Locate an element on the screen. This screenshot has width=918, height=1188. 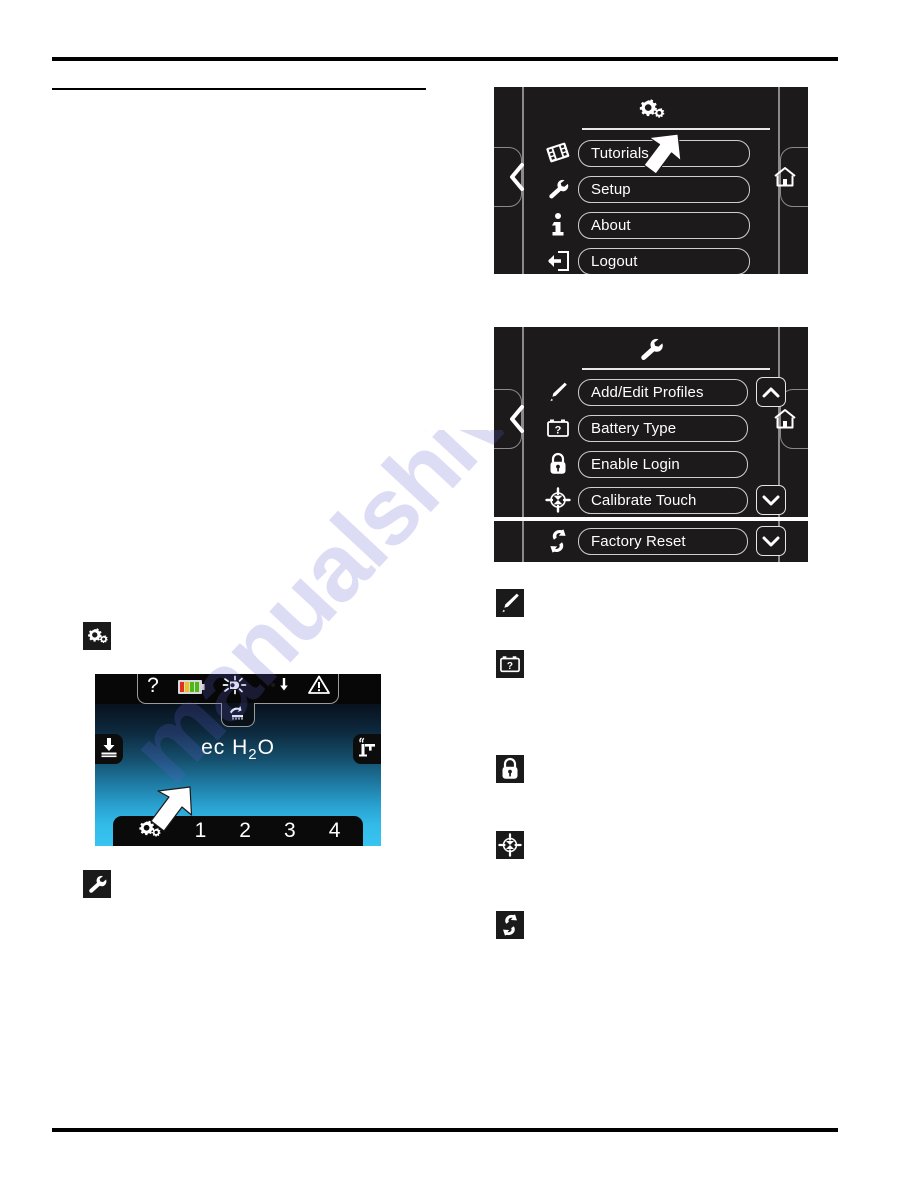
panel-left-edge is located at coordinates (523, 541).